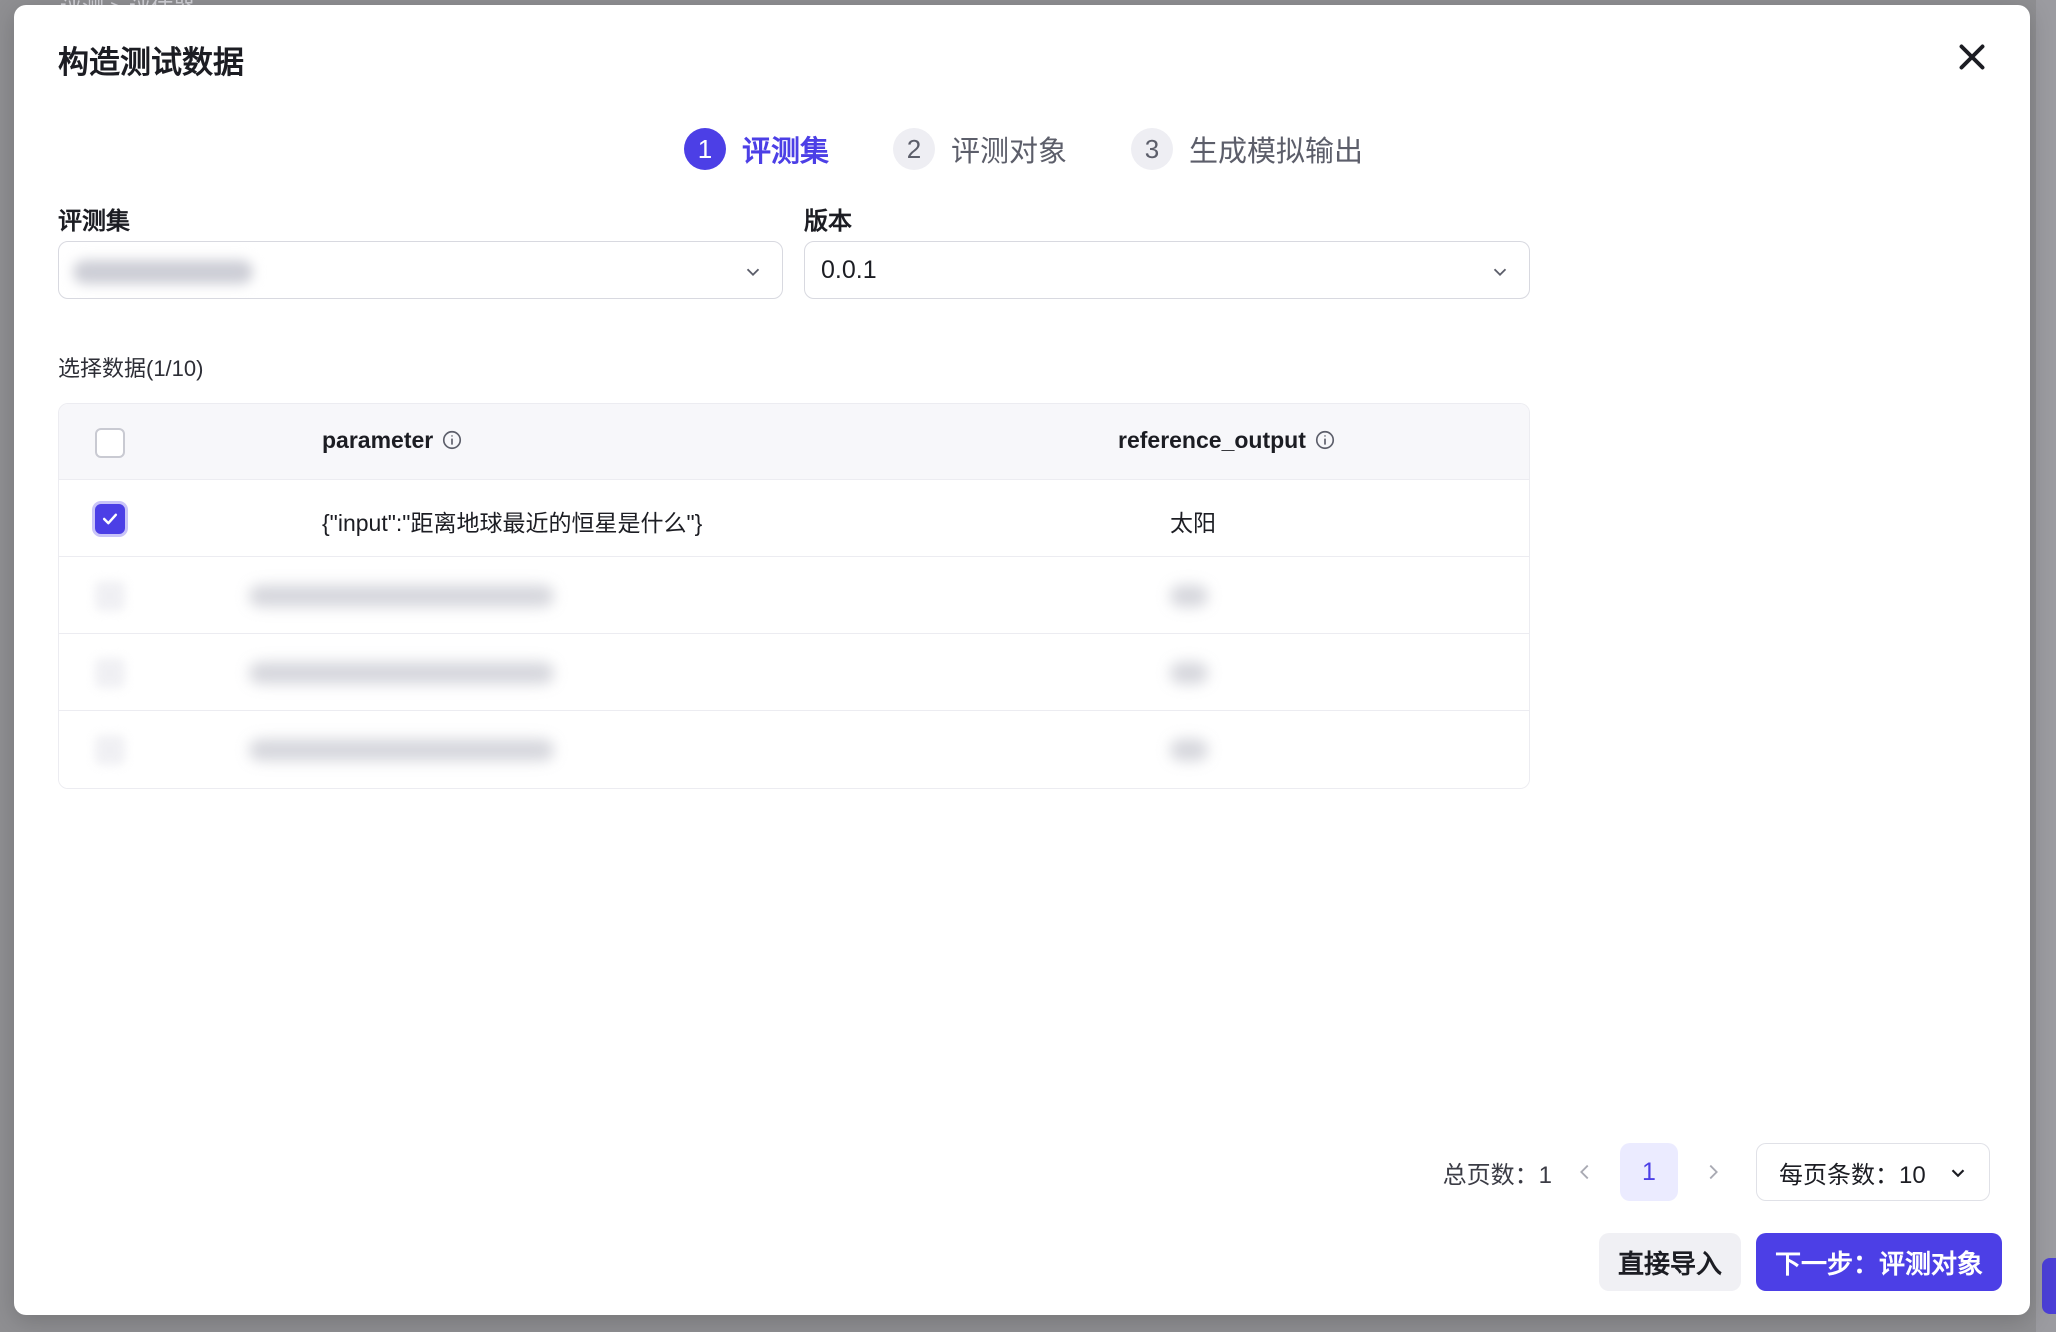 The width and height of the screenshot is (2056, 1332). I want to click on page-size-label: 每页条数：10, so click(1852, 1175).